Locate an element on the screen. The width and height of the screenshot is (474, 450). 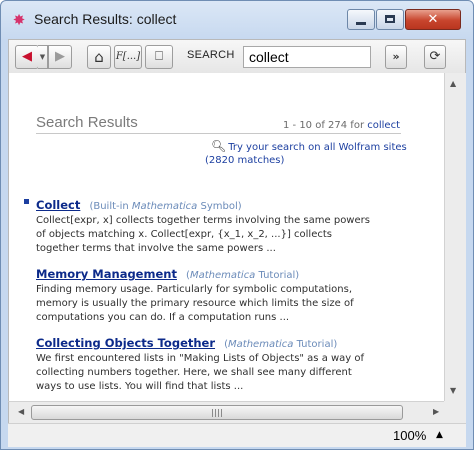
back-button: ◀ is located at coordinates (27, 57).